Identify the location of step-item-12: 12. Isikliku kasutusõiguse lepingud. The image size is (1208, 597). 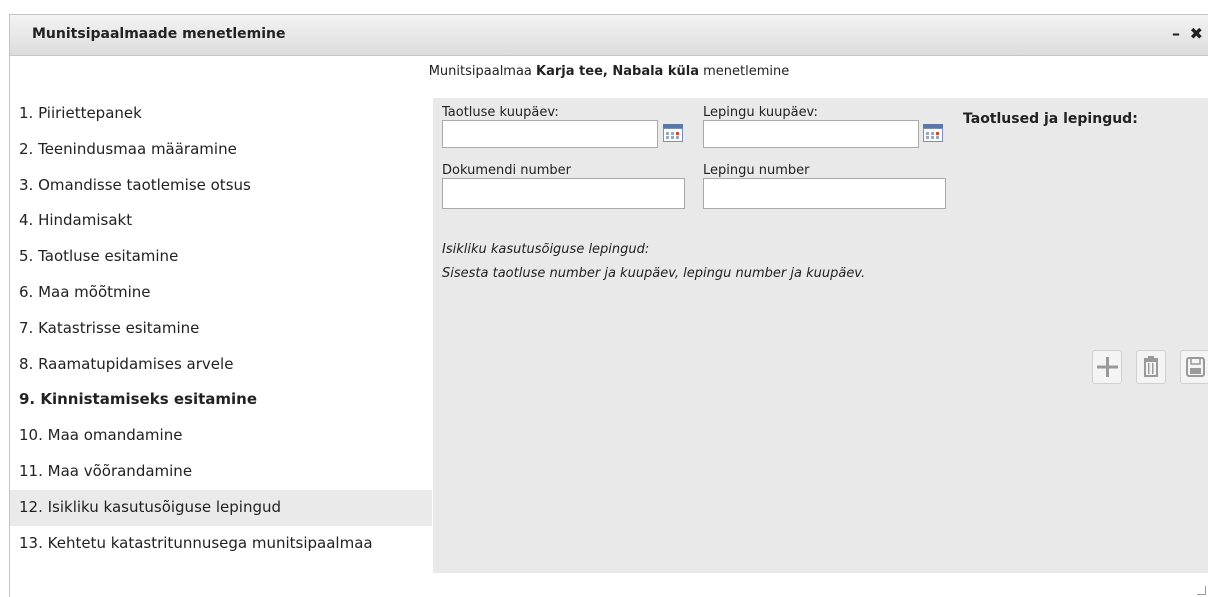
(221, 507).